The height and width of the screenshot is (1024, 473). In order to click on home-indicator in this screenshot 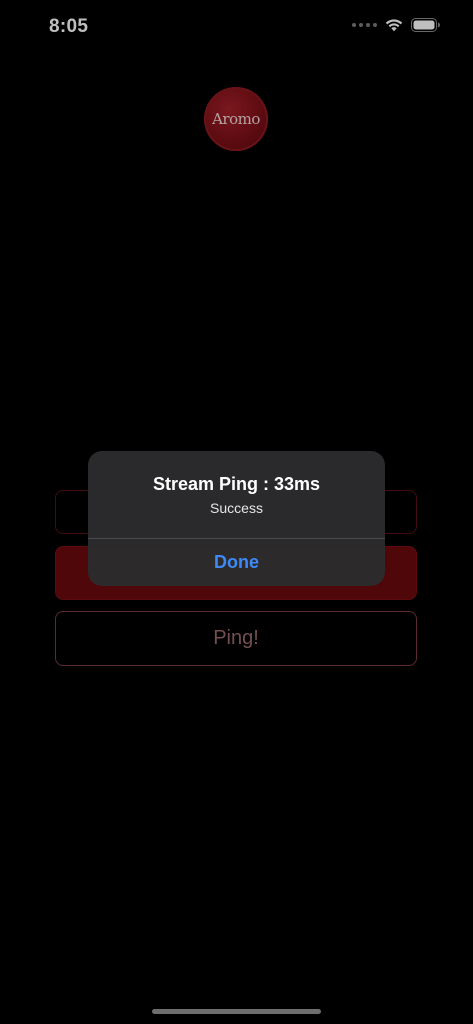, I will do `click(236, 1011)`.